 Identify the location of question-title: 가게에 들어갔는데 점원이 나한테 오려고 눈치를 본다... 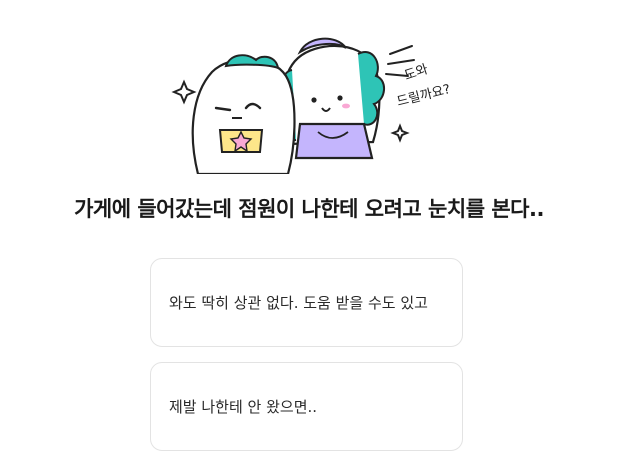
(309, 209).